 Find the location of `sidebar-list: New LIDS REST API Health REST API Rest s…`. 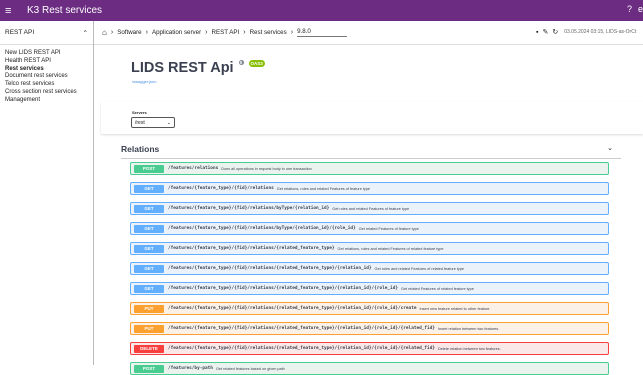

sidebar-list: New LIDS REST API Health REST API Rest s… is located at coordinates (46, 75).